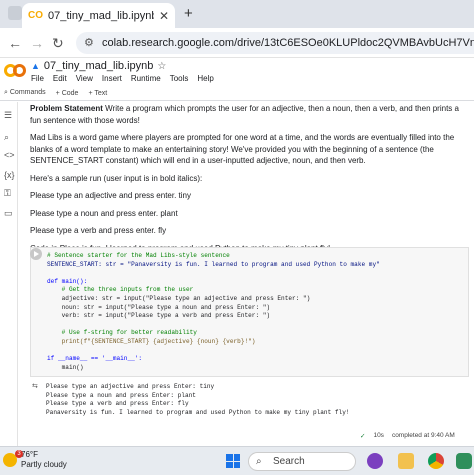 The height and width of the screenshot is (475, 474). I want to click on weather-widget: 3 76°F Partly cloudy, so click(35, 460).